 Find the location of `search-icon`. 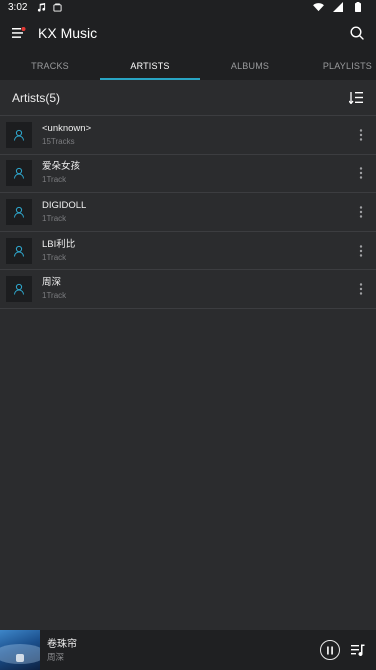

search-icon is located at coordinates (357, 33).